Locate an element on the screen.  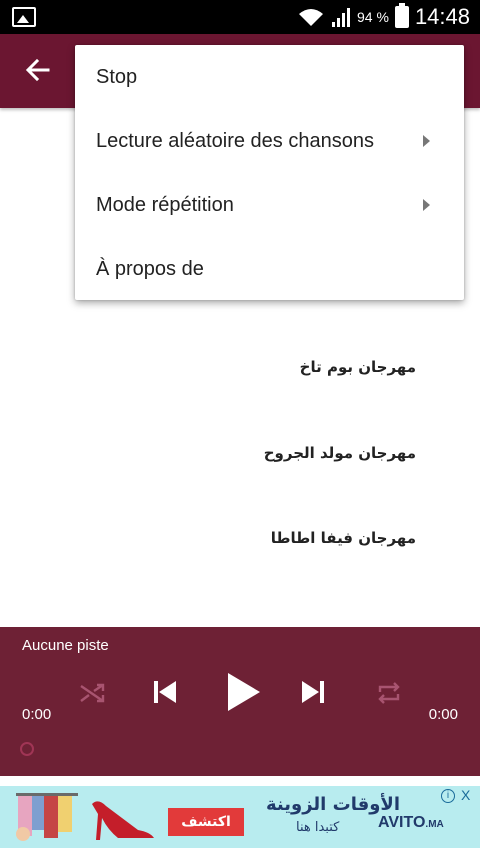
ad-brand: AVITO.MA is located at coordinates (411, 823).